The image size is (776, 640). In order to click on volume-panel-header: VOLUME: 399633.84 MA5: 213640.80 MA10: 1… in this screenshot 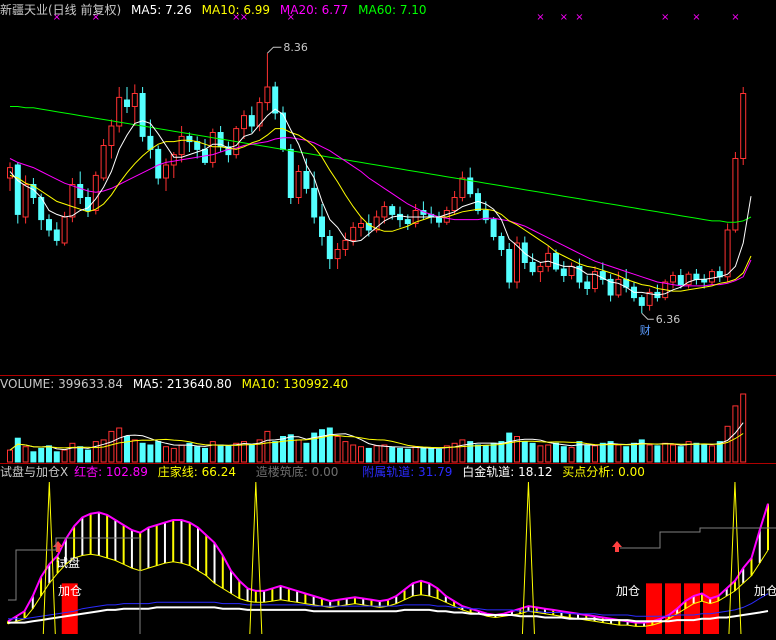, I will do `click(177, 384)`.